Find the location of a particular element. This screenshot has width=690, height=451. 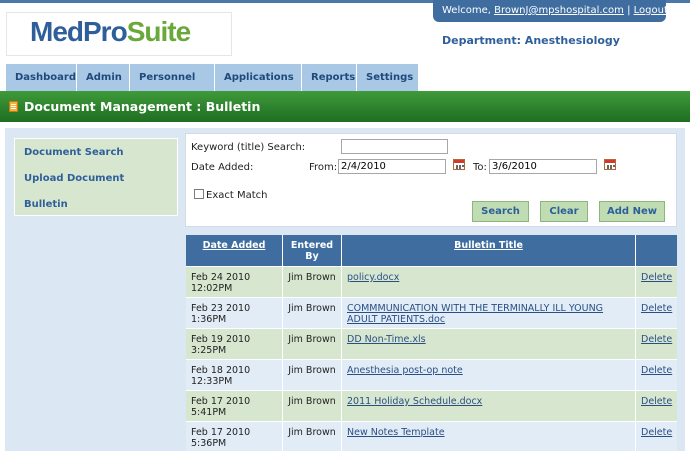

cell-date: Feb 17 2010 5:36PM is located at coordinates (234, 436).